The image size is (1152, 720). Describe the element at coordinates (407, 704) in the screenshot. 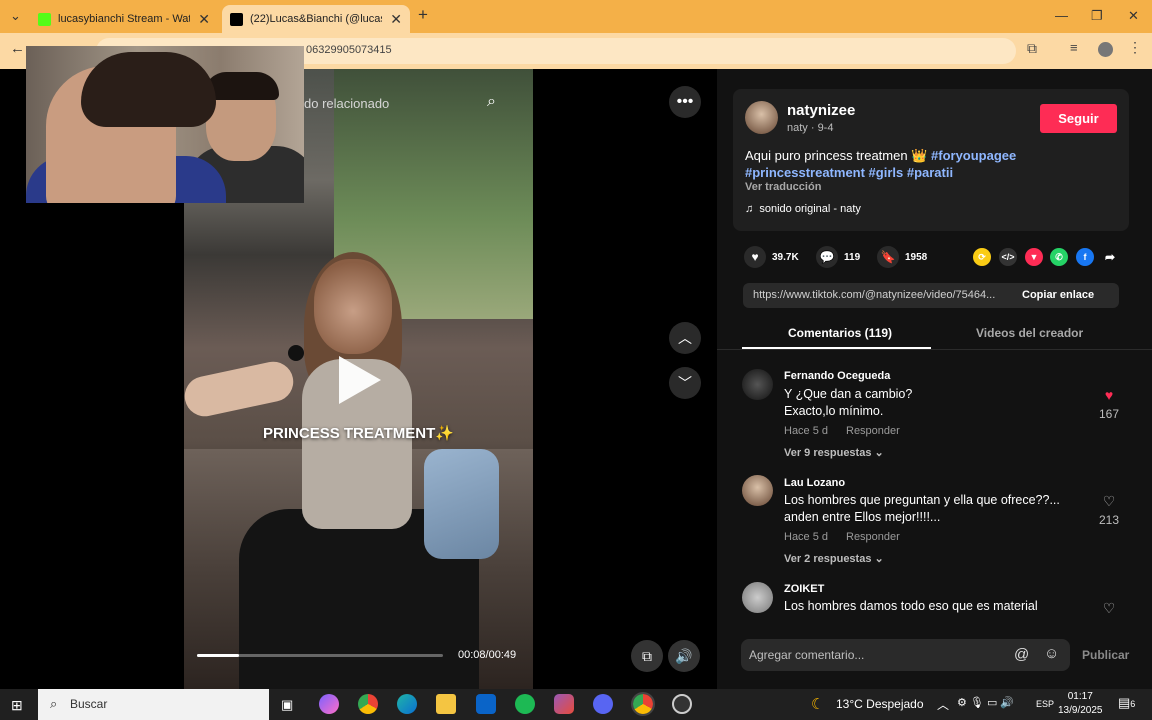

I see `edge-icon` at that location.